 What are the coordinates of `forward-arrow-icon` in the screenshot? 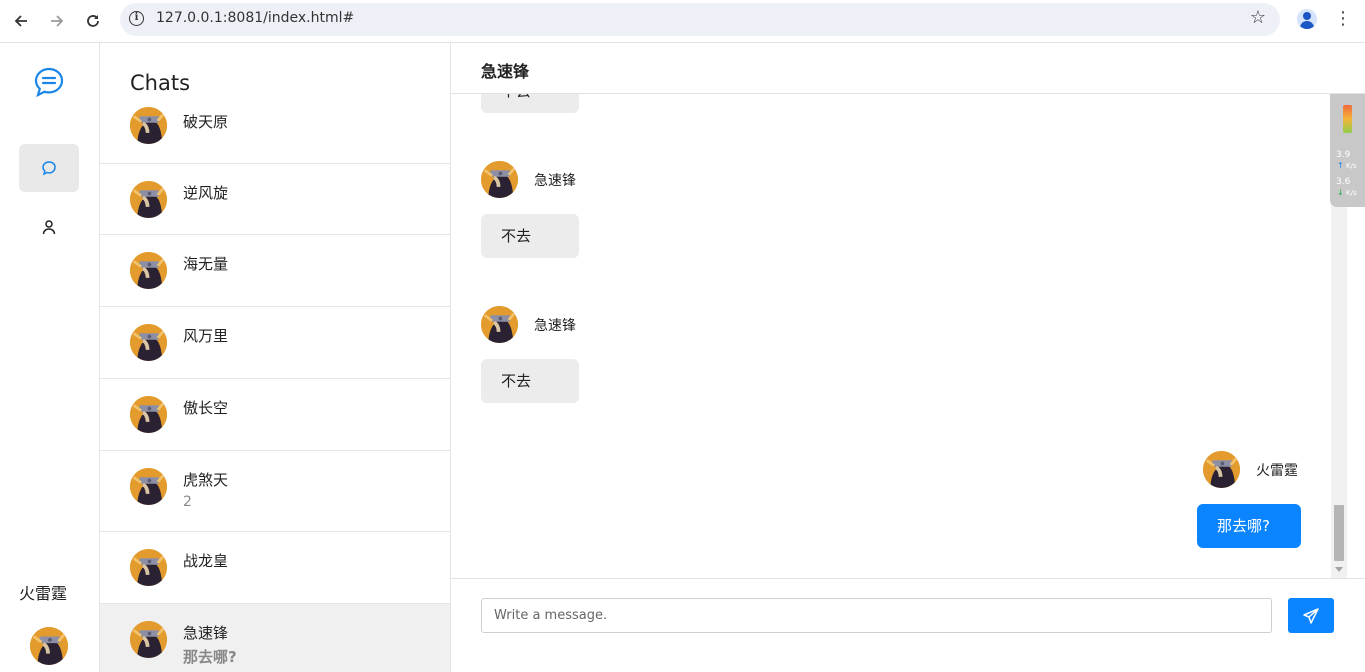 It's located at (57, 21).